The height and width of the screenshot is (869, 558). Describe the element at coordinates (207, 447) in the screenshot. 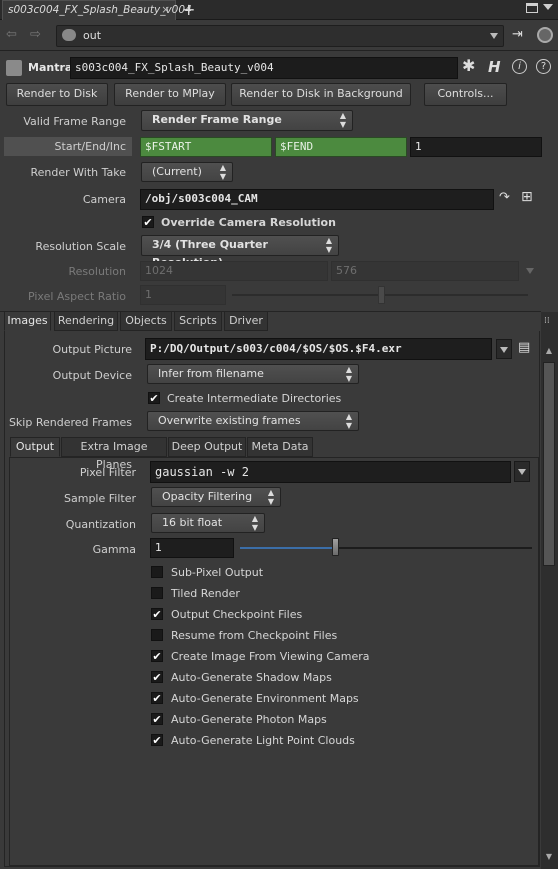

I see `subtab-deep-output: Deep Output` at that location.